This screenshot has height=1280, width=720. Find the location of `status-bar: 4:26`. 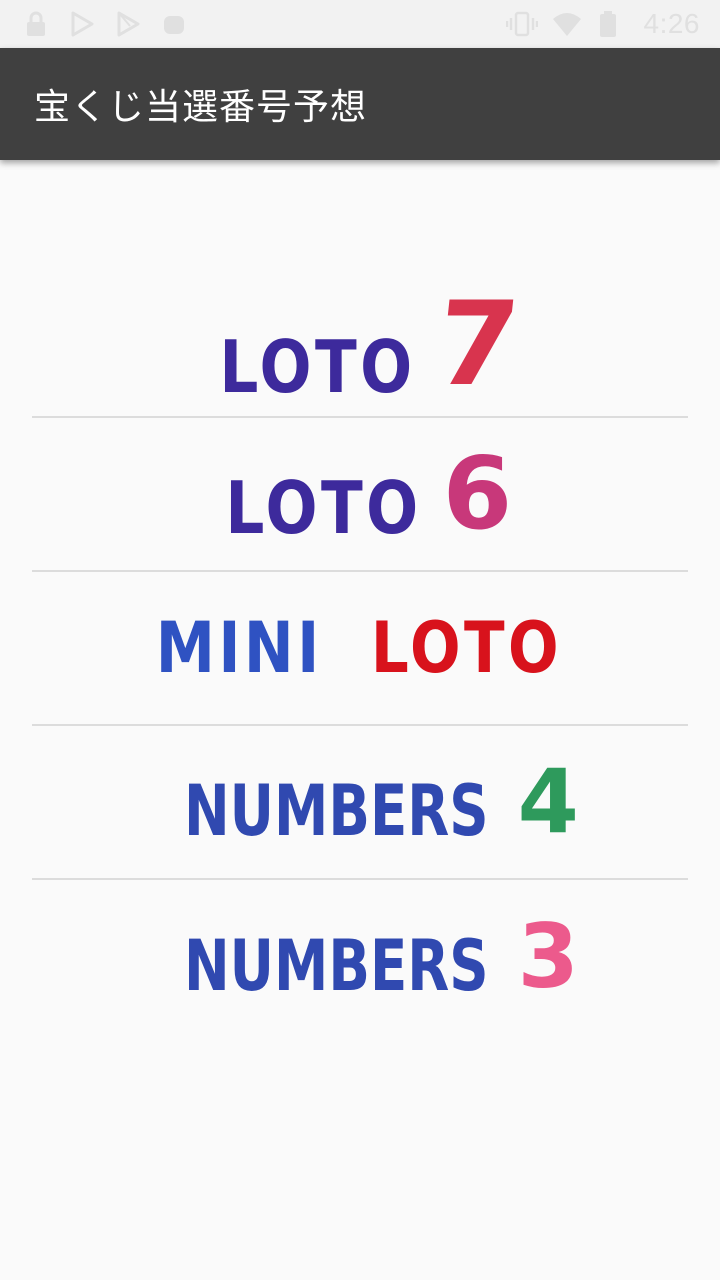

status-bar: 4:26 is located at coordinates (360, 24).